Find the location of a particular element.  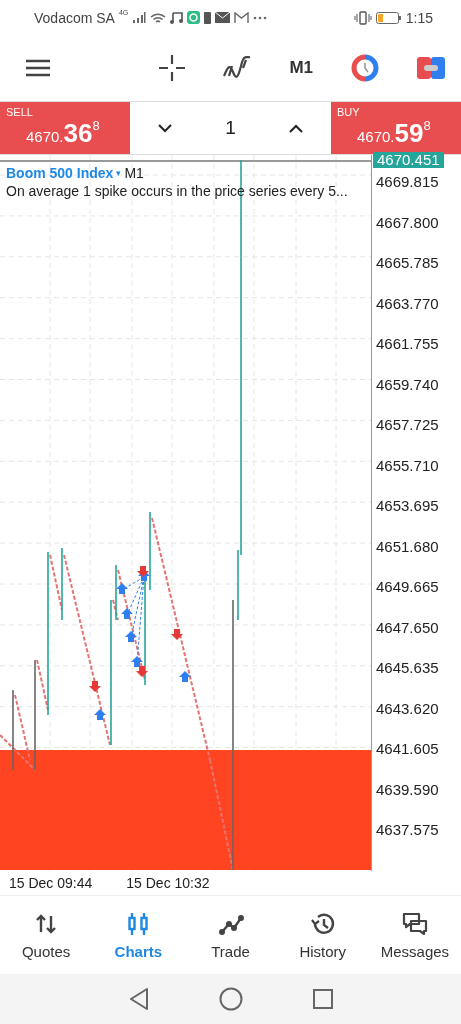

music-icon is located at coordinates (177, 17).